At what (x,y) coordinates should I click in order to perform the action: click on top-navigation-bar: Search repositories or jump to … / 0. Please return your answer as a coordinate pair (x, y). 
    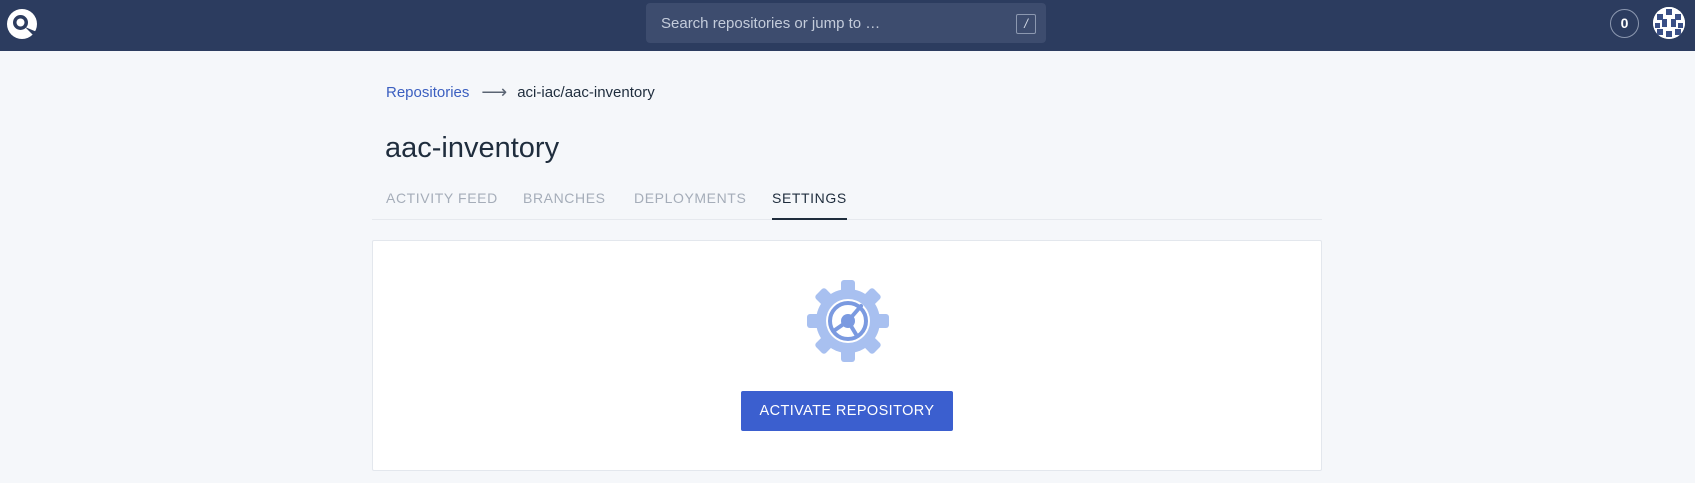
    Looking at the image, I should click on (847, 25).